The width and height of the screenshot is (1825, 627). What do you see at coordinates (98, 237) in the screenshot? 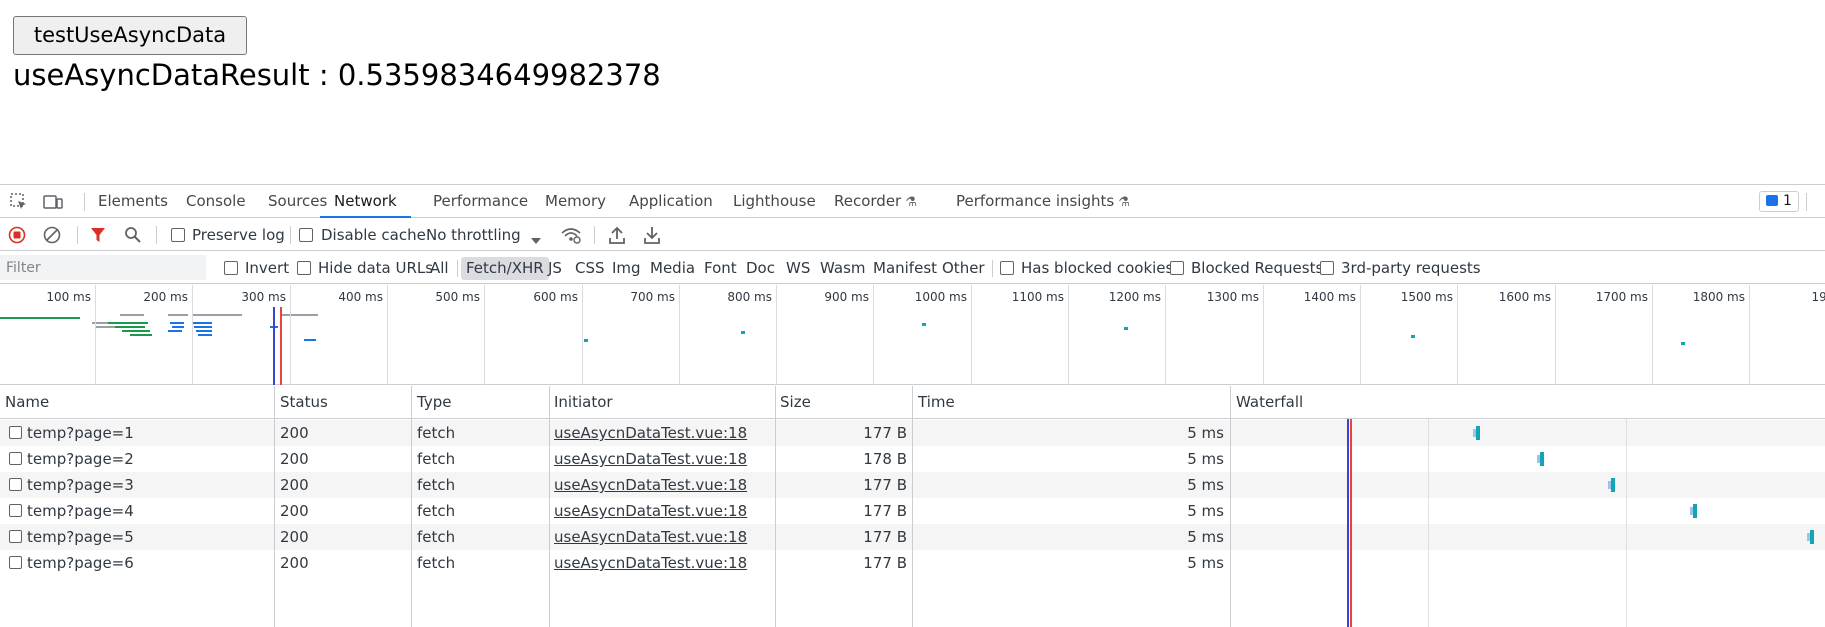
I see `filter-icon` at bounding box center [98, 237].